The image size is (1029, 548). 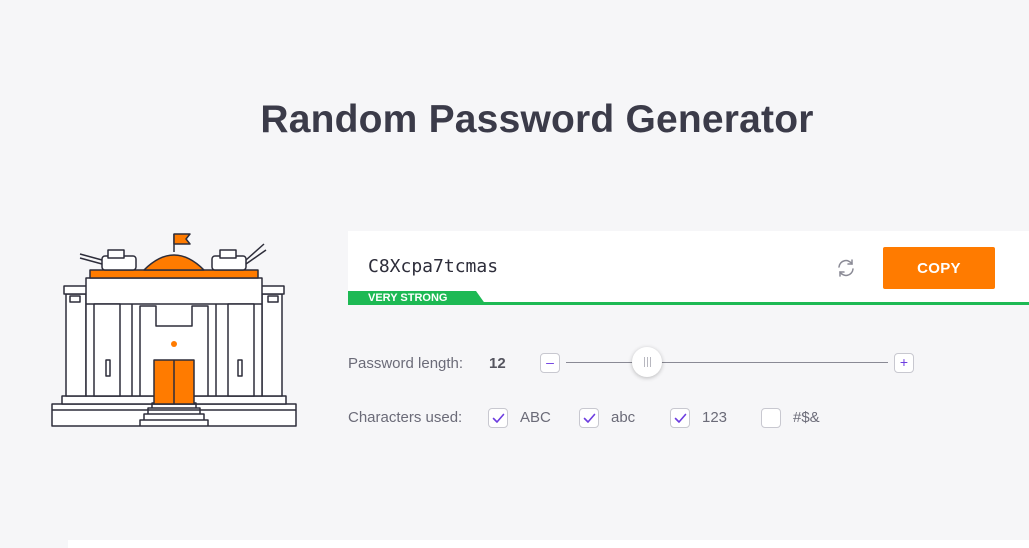 I want to click on strength-badge: VERY STRONG, so click(x=417, y=298).